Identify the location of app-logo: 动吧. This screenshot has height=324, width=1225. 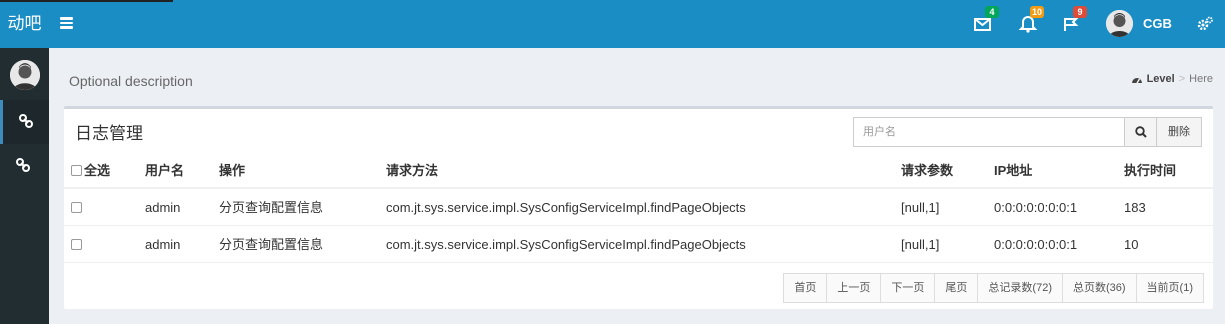
(24, 24).